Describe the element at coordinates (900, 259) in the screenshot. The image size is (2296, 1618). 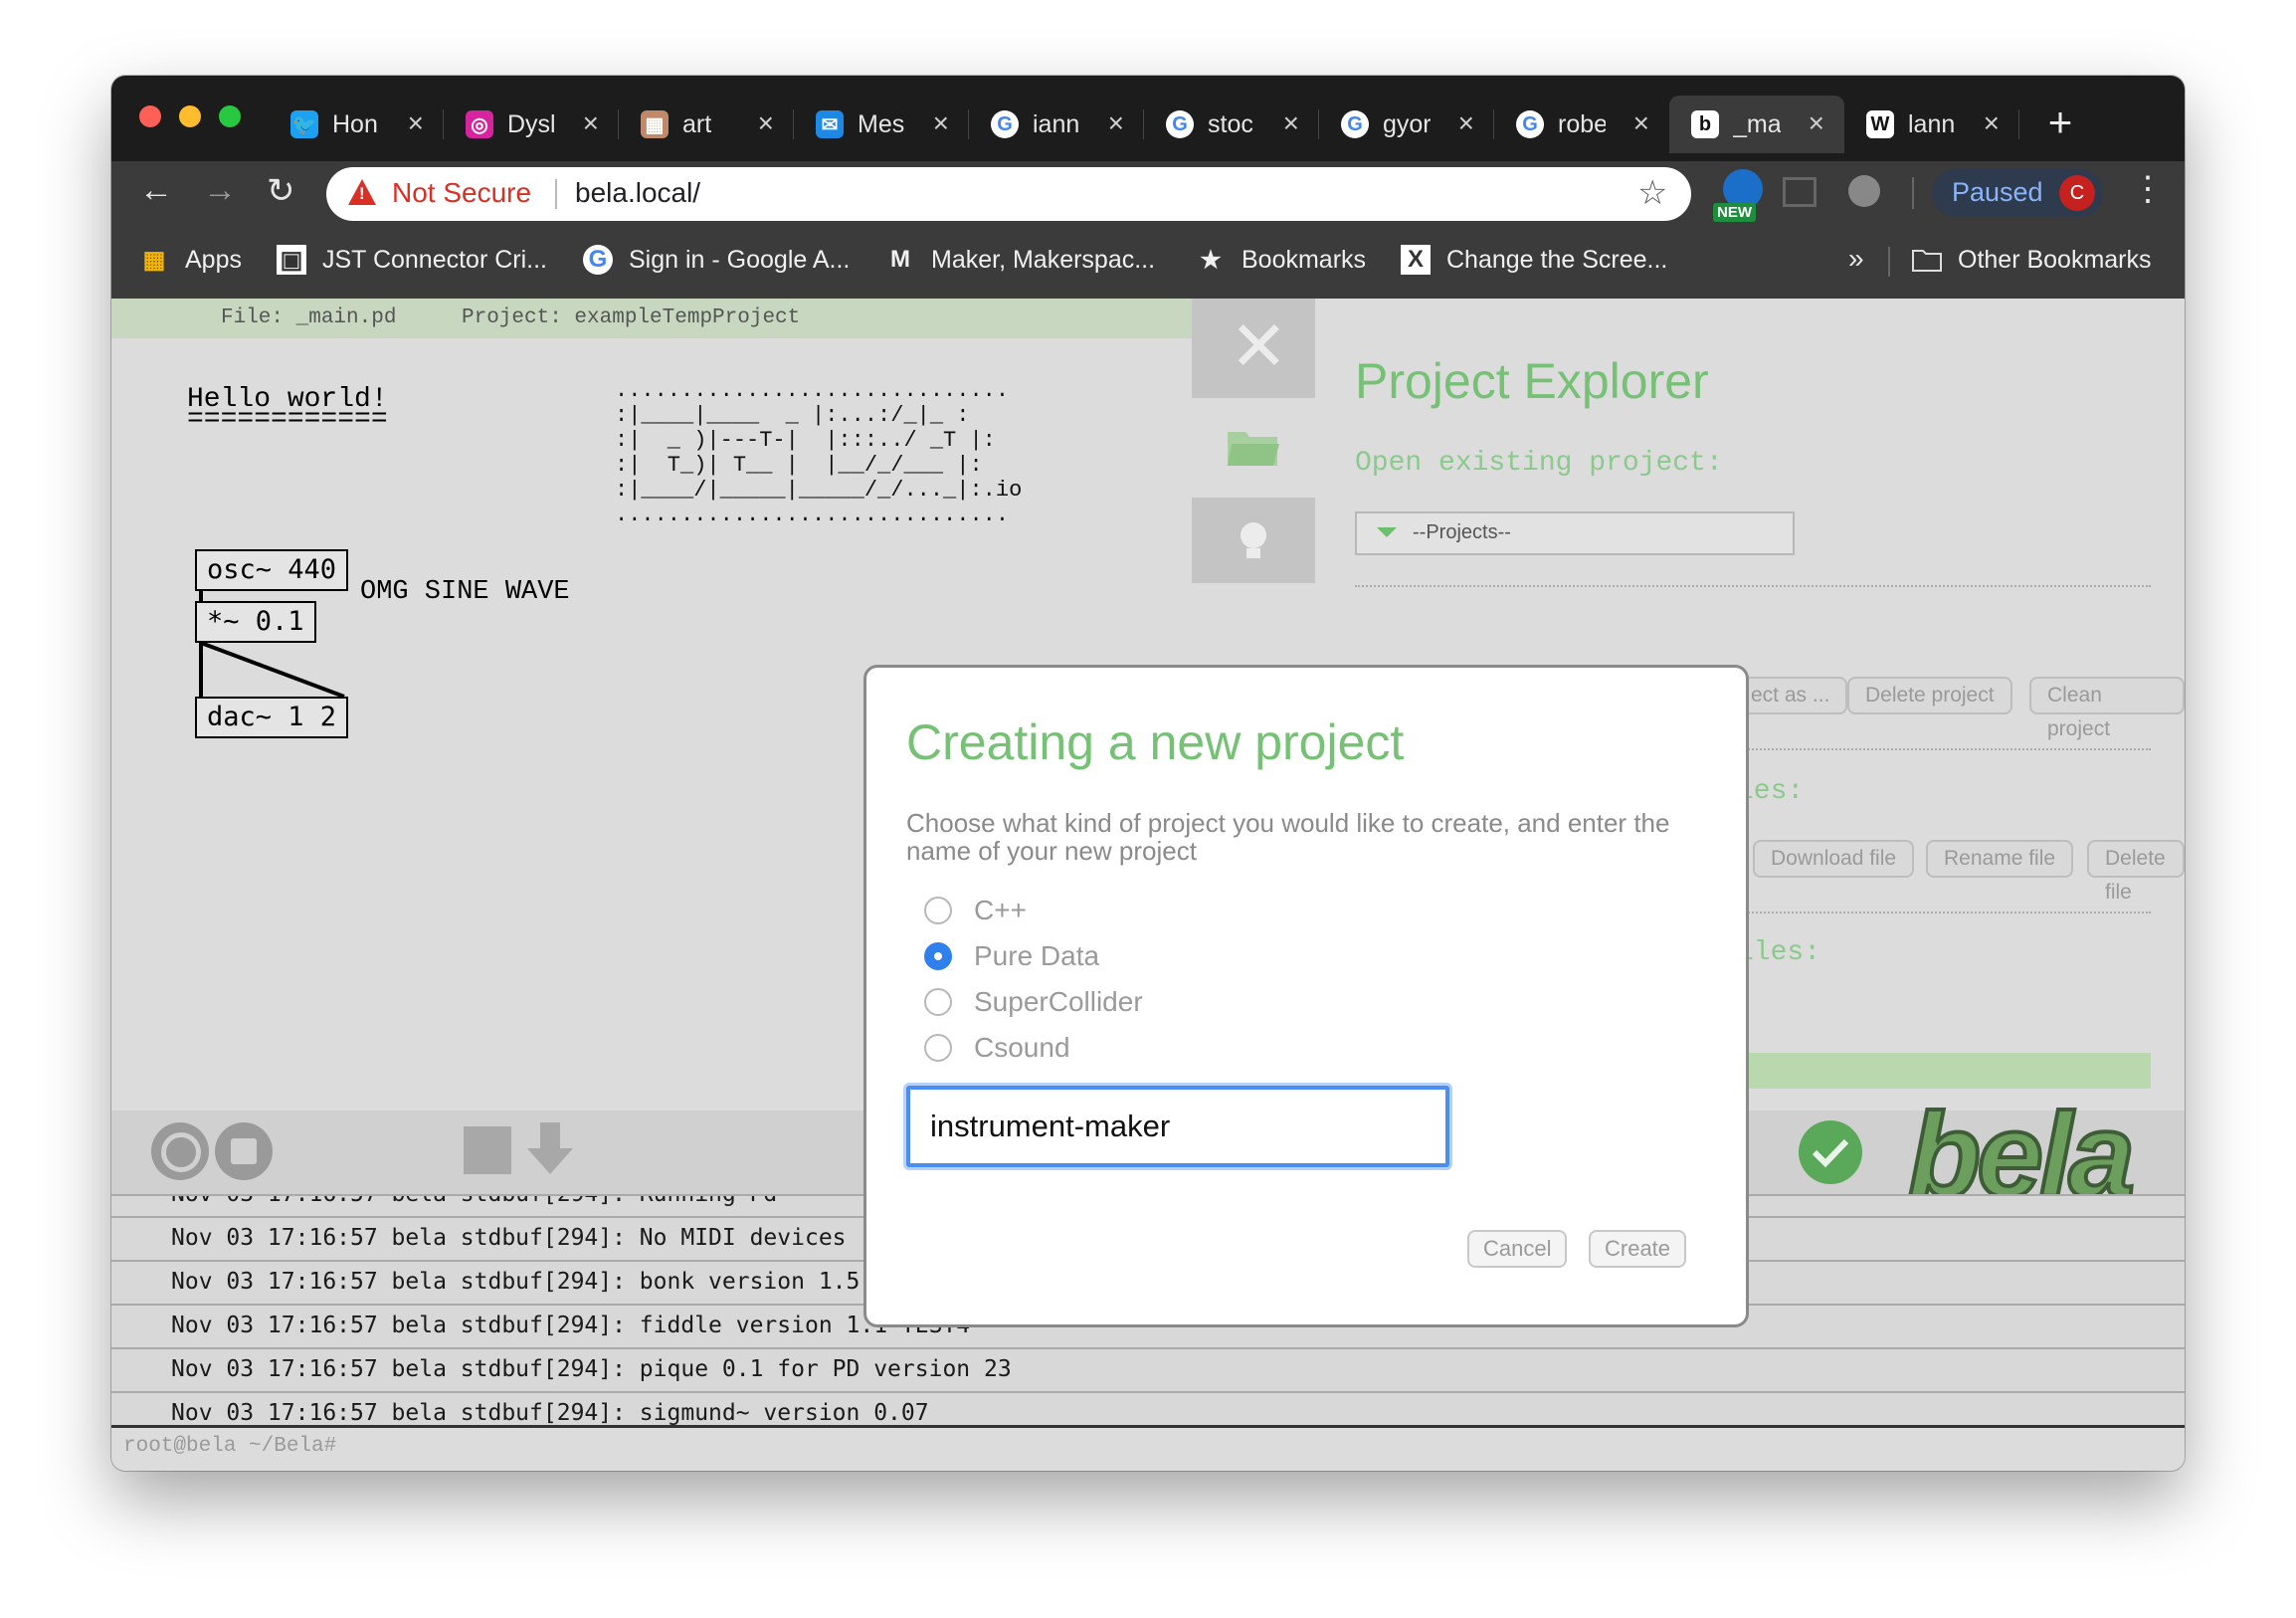
I see `medium-icon: M` at that location.